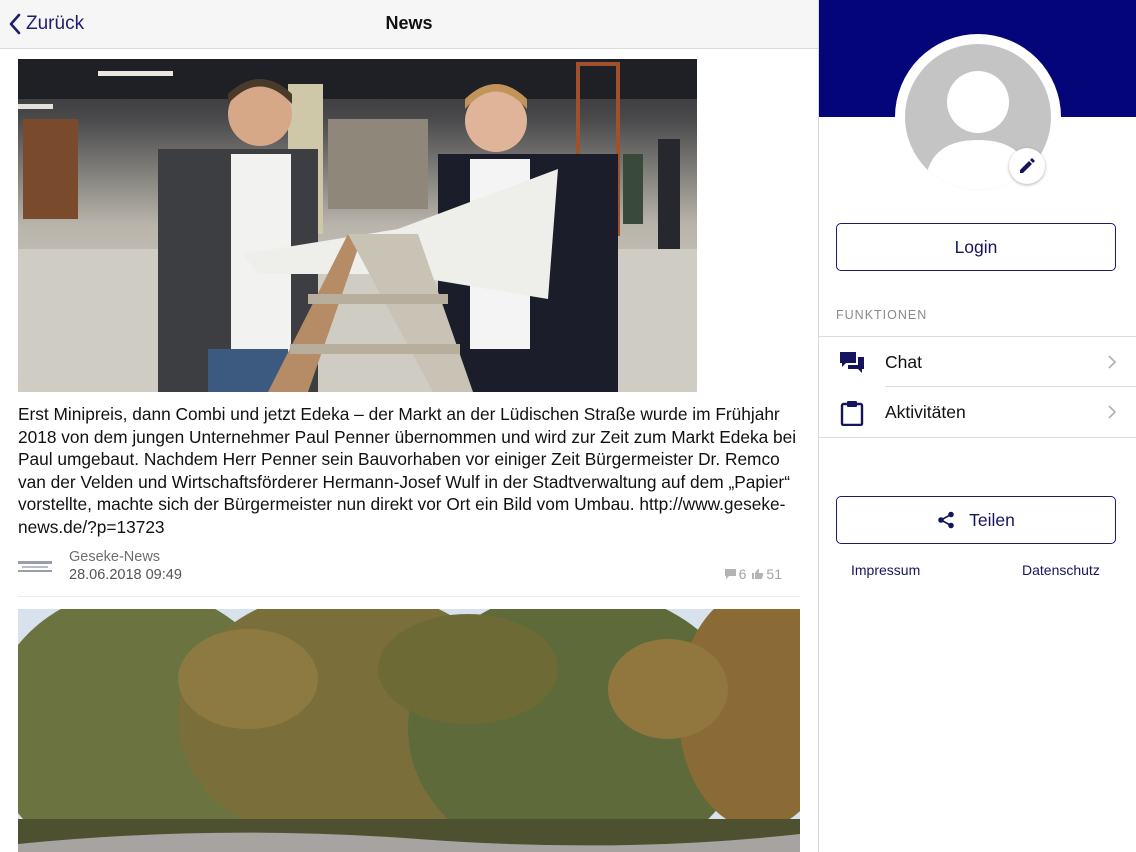 The width and height of the screenshot is (1136, 852). What do you see at coordinates (125, 575) in the screenshot?
I see `post-date: 28.06.2018 09:49` at bounding box center [125, 575].